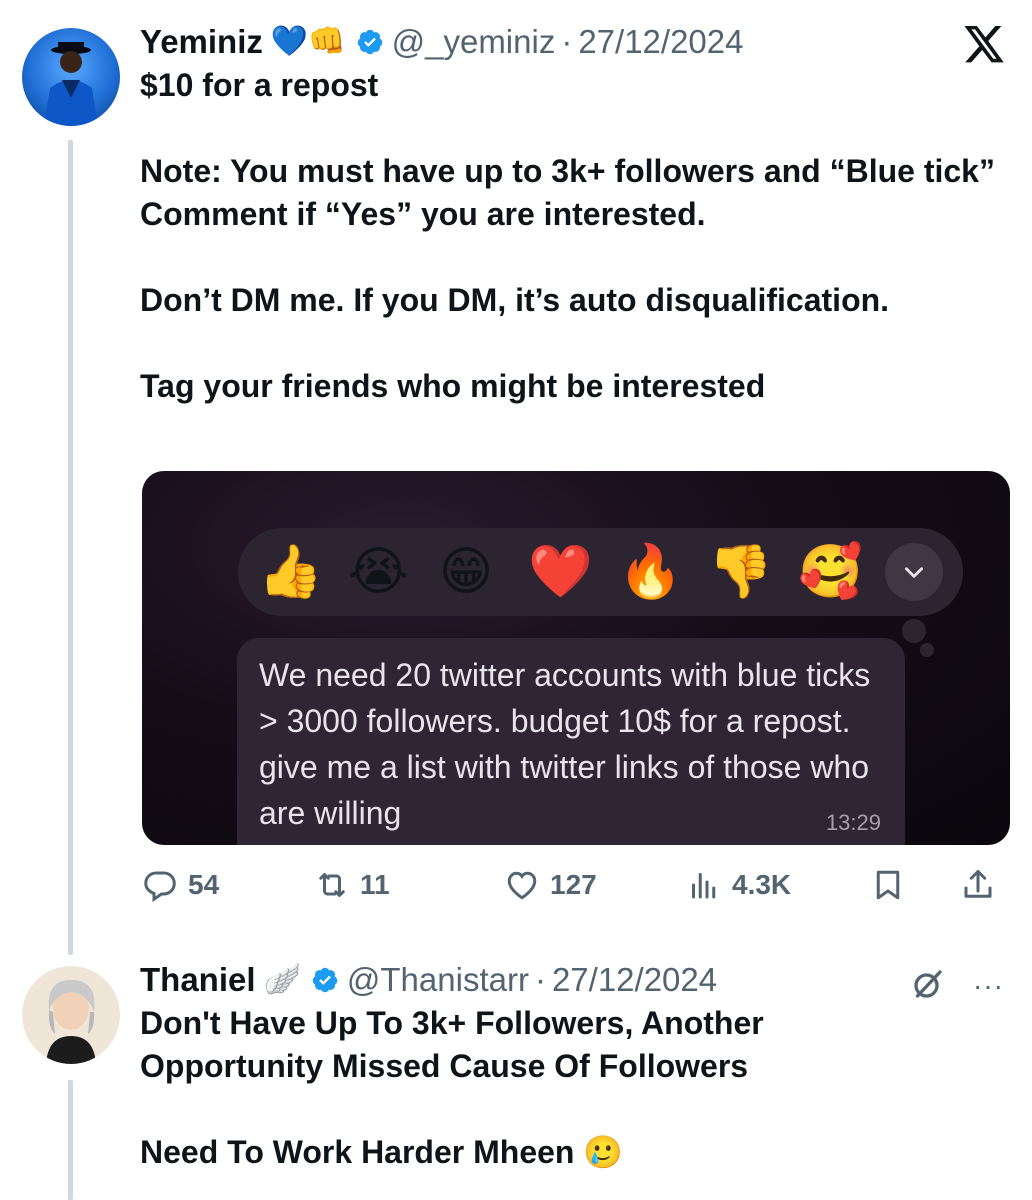 The image size is (1032, 1200). I want to click on views-icon, so click(704, 886).